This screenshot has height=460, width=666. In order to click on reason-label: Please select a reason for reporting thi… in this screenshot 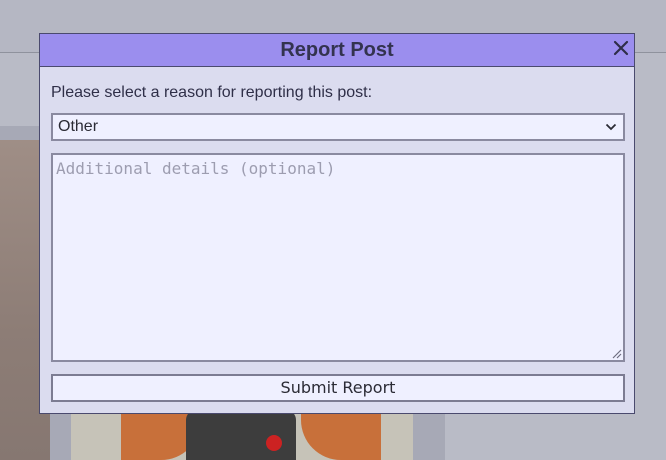, I will do `click(212, 92)`.